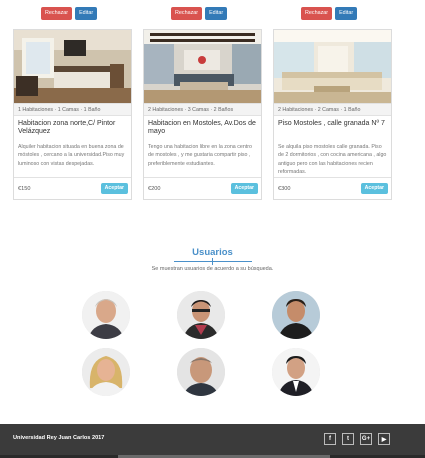  Describe the element at coordinates (202, 188) in the screenshot. I see `listing-footer: €200 Aceptar` at that location.